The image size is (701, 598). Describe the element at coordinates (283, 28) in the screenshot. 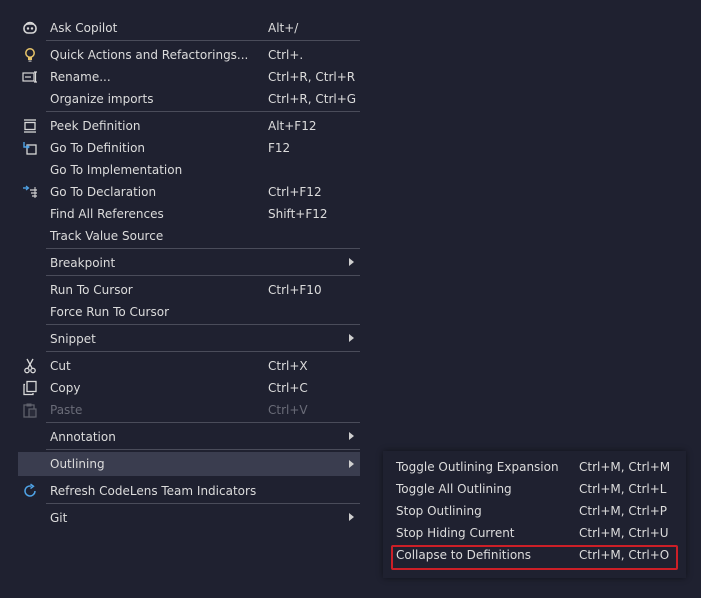

I see `menu-item-shortcut: Alt+/` at that location.